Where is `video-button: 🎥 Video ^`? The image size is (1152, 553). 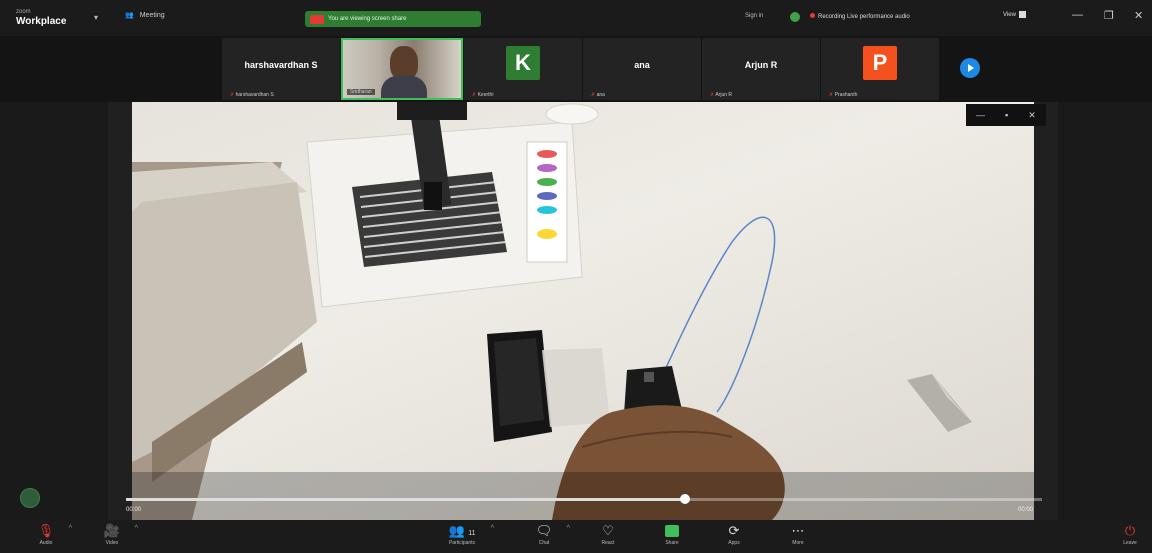 video-button: 🎥 Video ^ is located at coordinates (114, 537).